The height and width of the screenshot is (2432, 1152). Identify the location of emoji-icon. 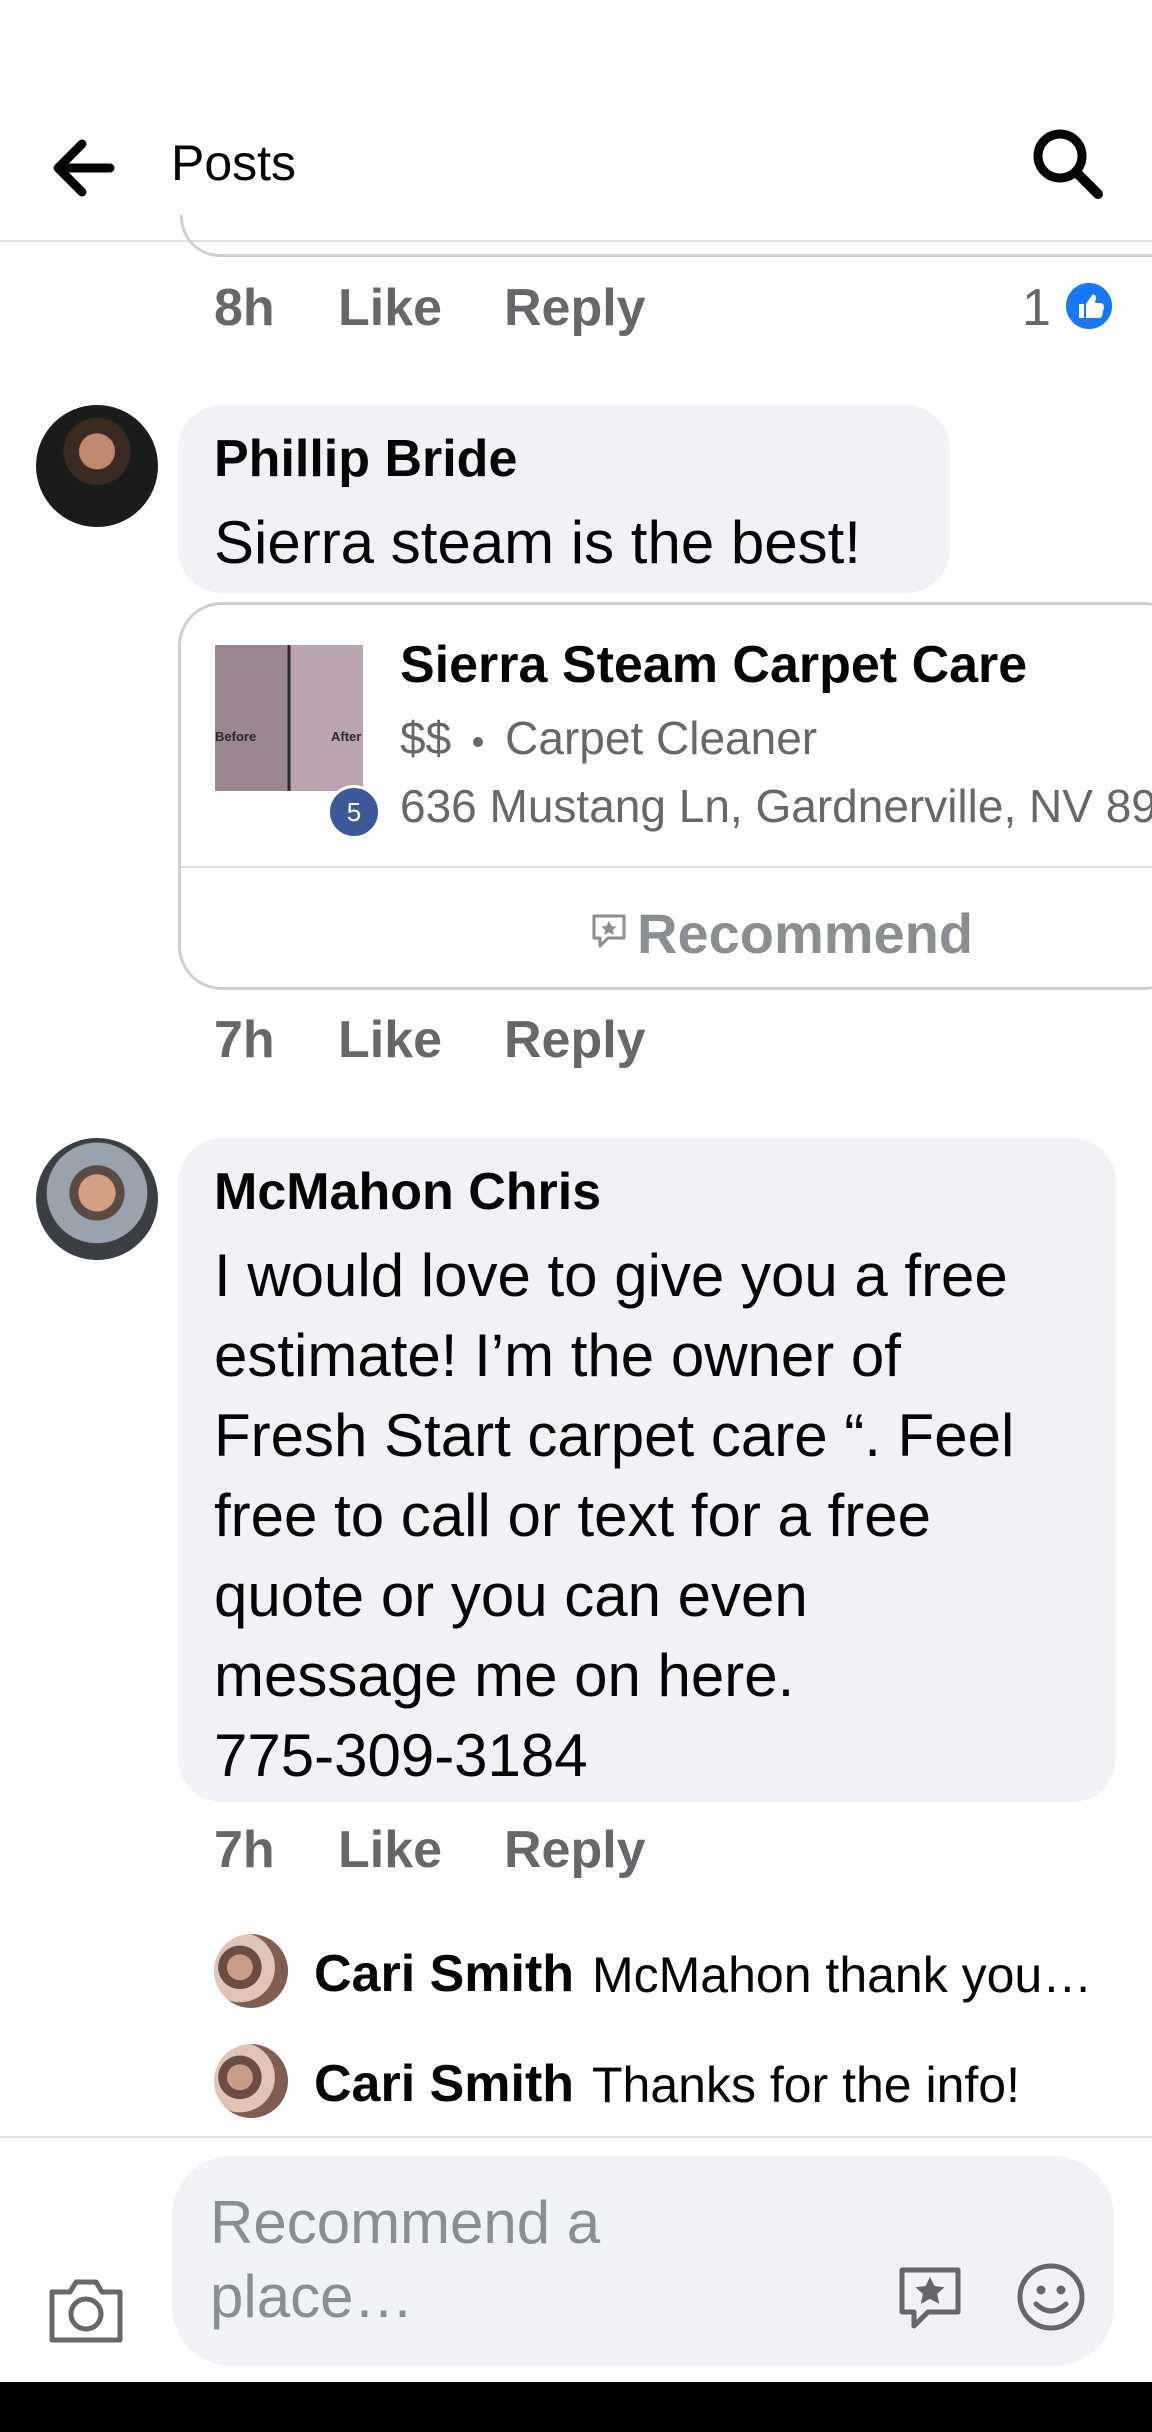
(1051, 2297).